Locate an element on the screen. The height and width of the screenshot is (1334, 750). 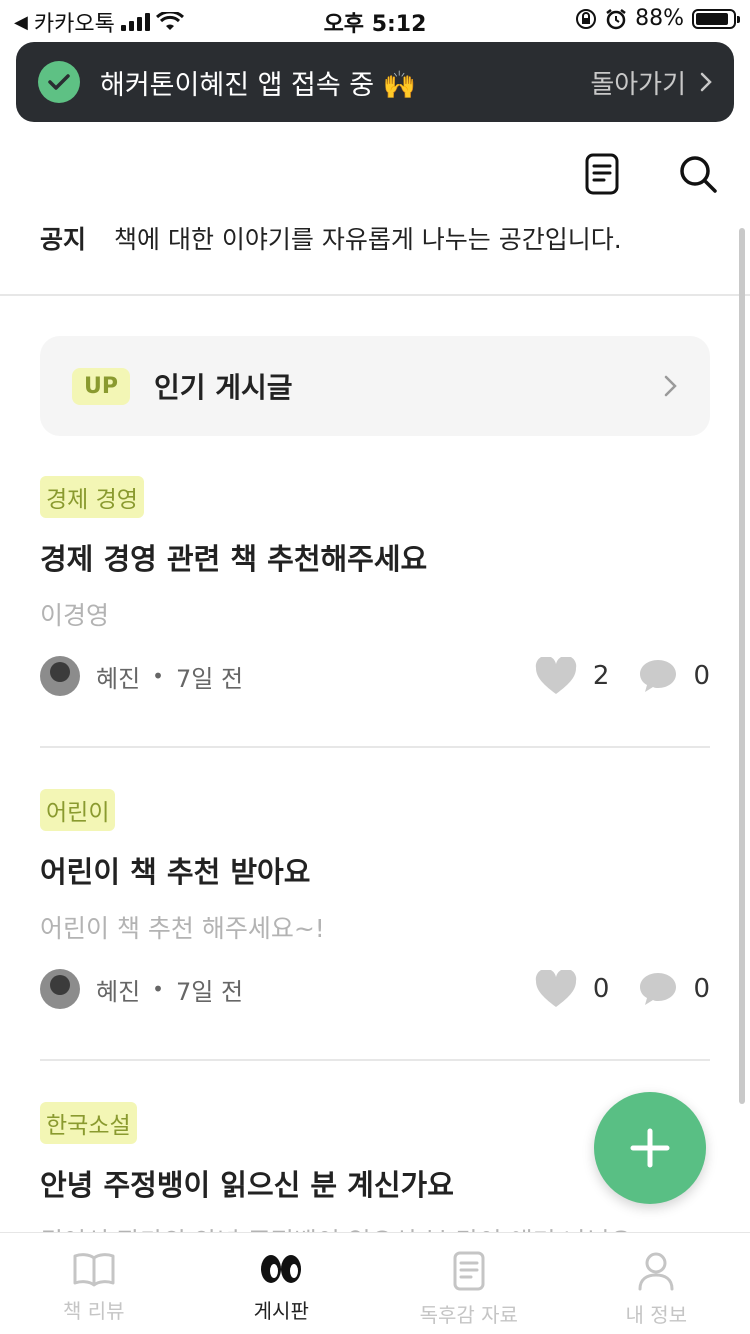
post-stats: 0 0 is located at coordinates (622, 989).